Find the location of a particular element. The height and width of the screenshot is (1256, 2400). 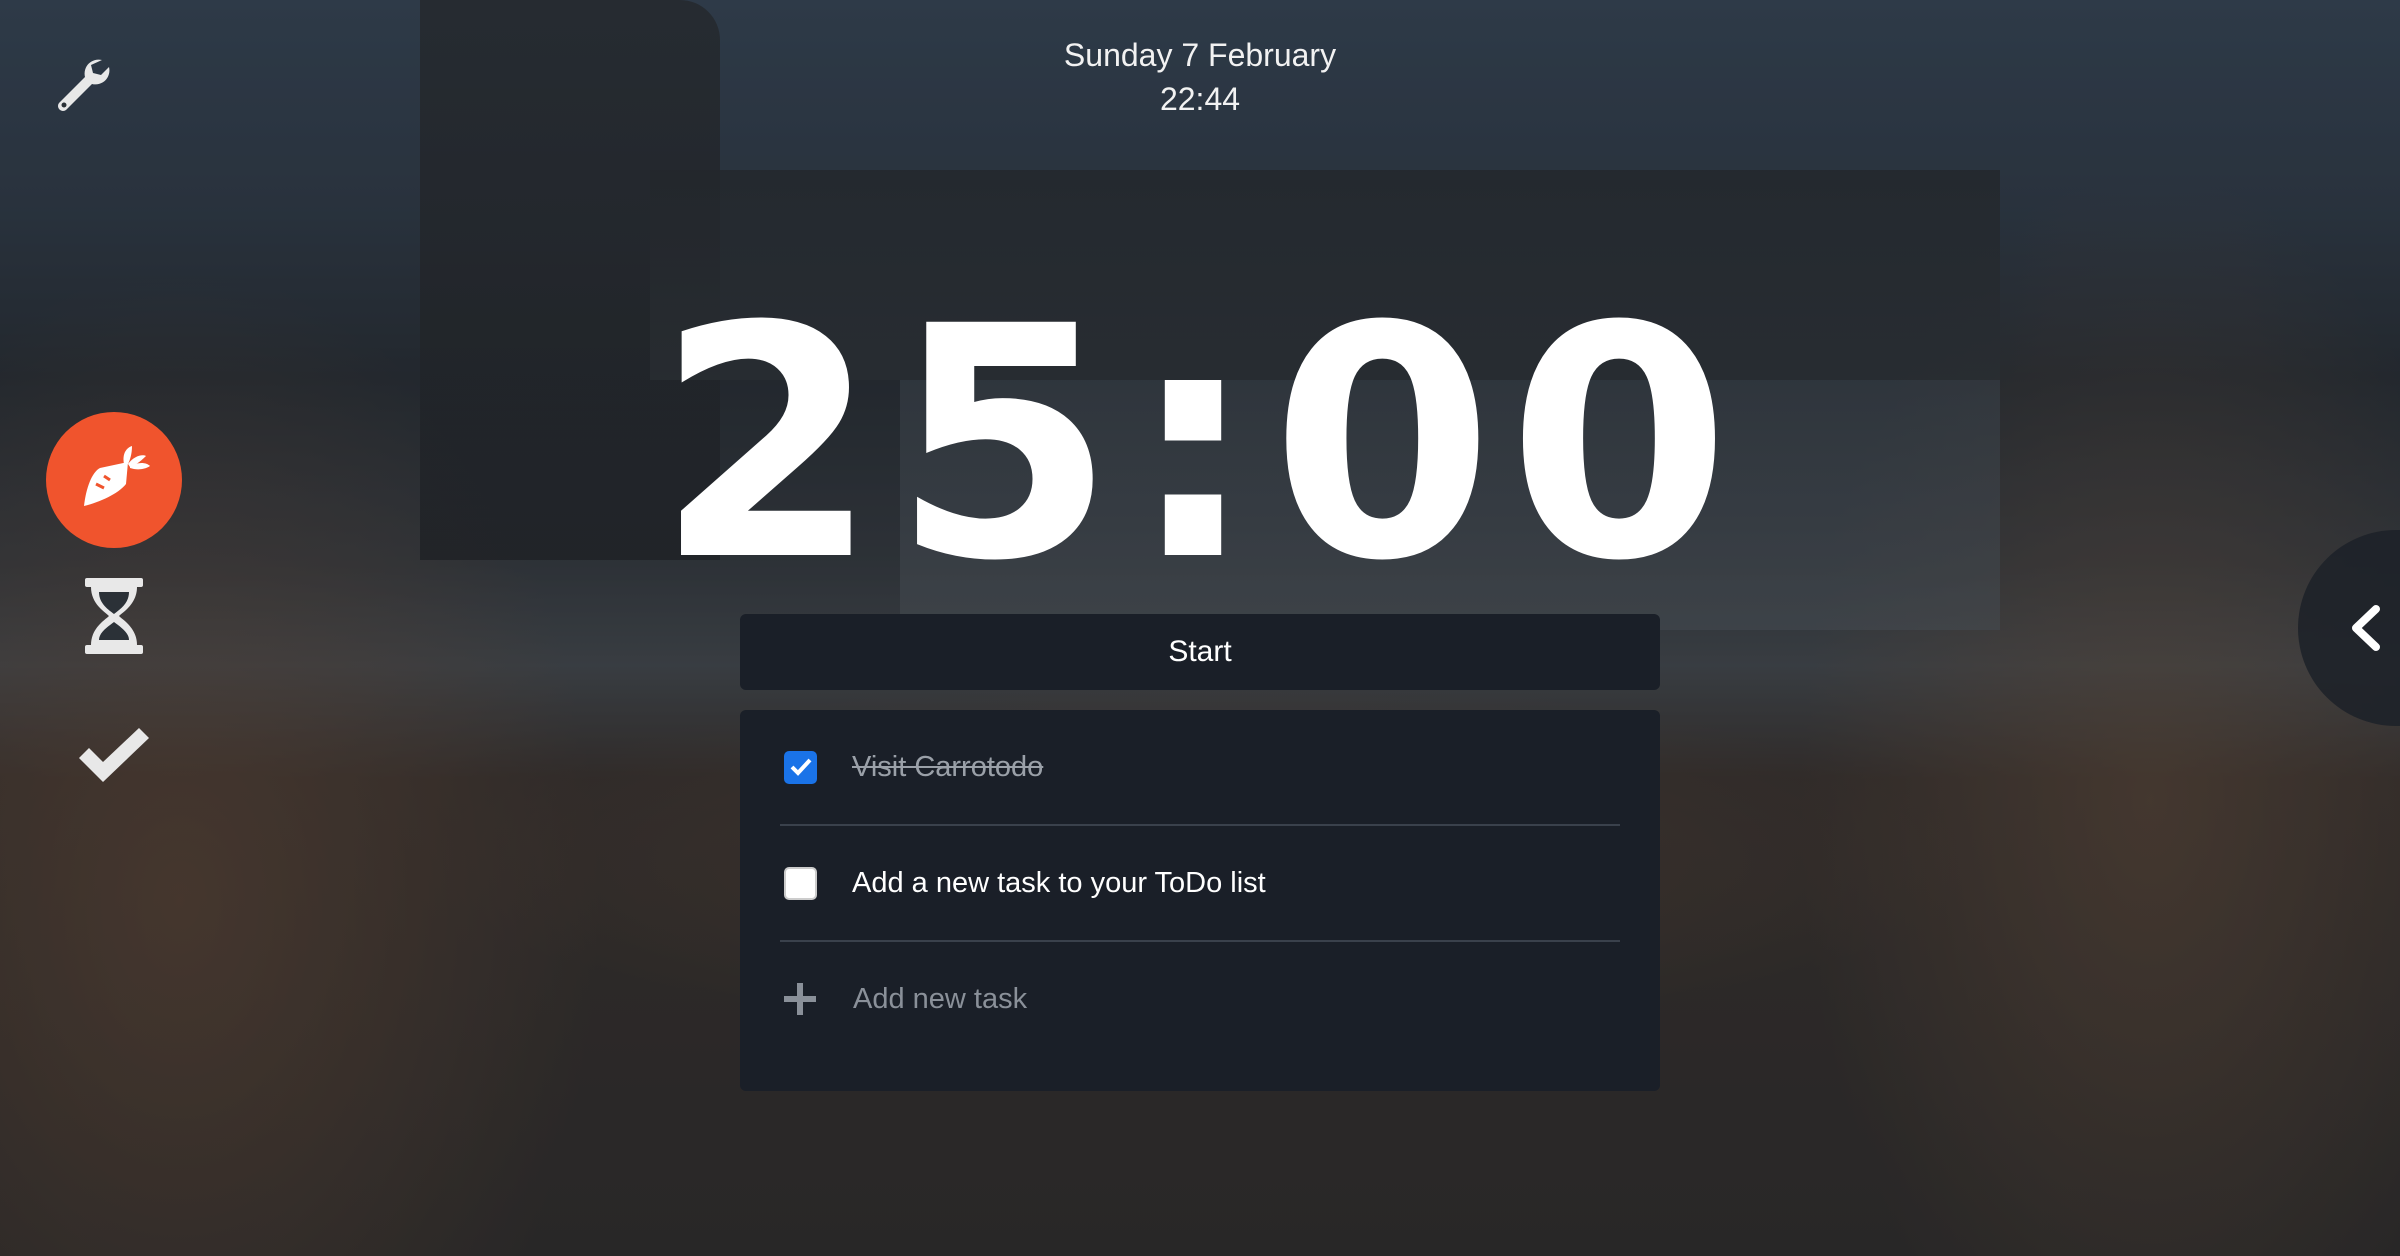

todo-item: Visit Carrotodo is located at coordinates (1200, 768).